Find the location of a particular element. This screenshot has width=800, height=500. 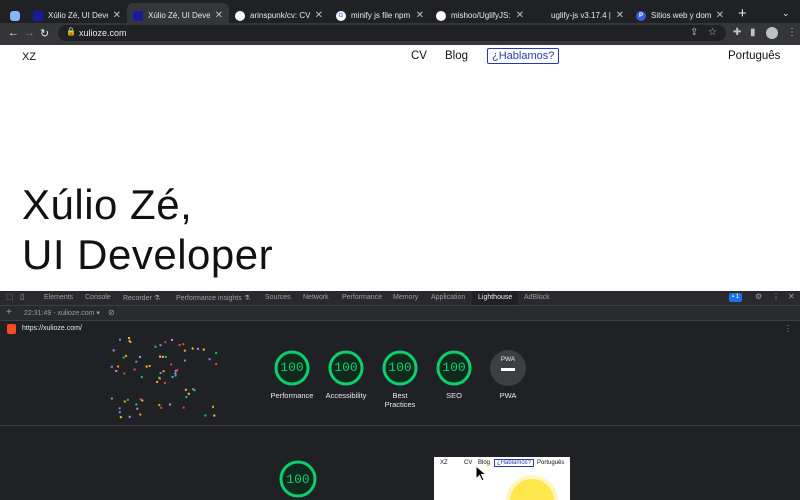

site-logo: XZ is located at coordinates (29, 57).